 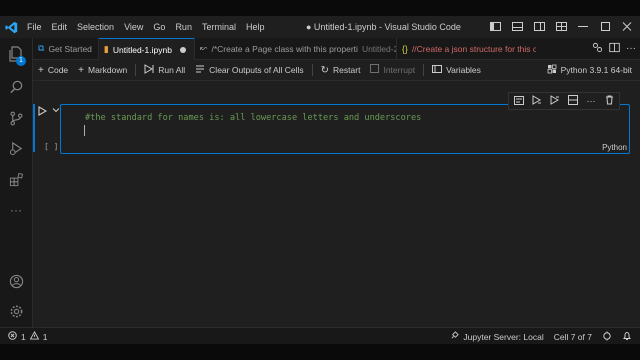 What do you see at coordinates (497, 336) in the screenshot?
I see `jupyter-server-status: Jupyter Server: Local` at bounding box center [497, 336].